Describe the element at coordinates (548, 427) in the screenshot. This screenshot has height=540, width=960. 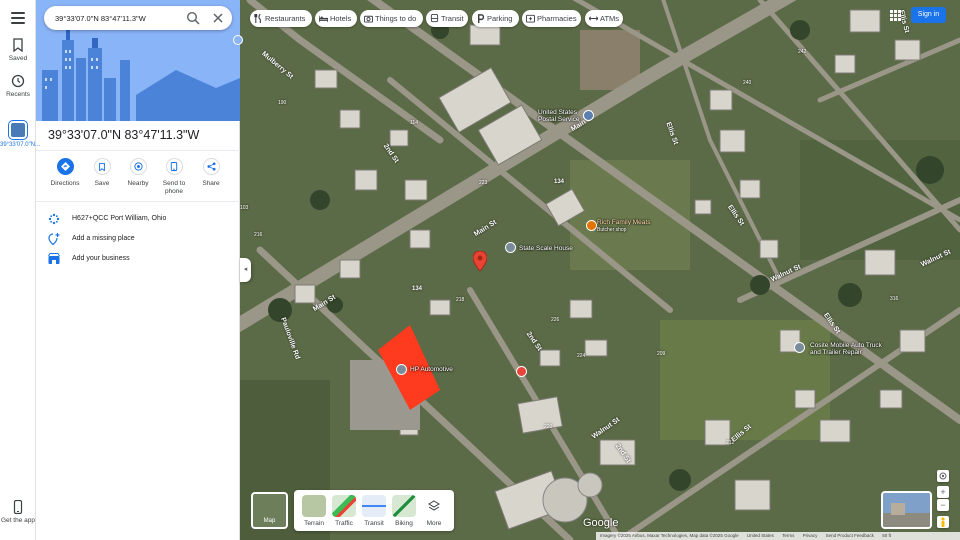
I see `house-number: 220` at that location.